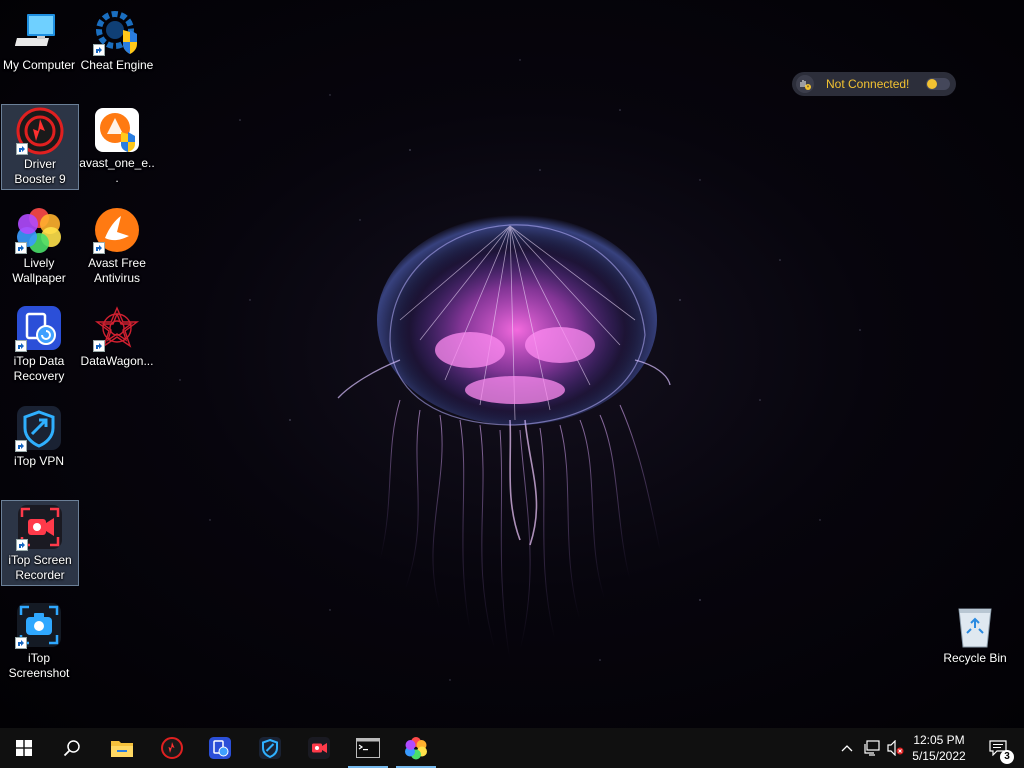 Image resolution: width=1024 pixels, height=768 pixels. What do you see at coordinates (805, 84) in the screenshot?
I see `vpn-warning-icon` at bounding box center [805, 84].